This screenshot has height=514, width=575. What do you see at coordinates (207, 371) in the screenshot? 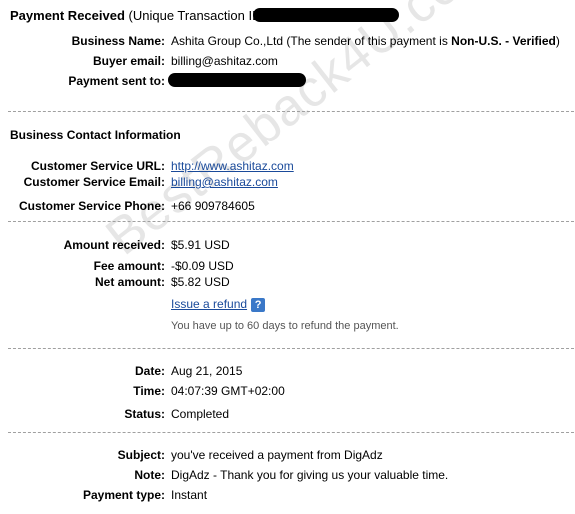
I see `date-value: Aug 21, 2015` at bounding box center [207, 371].